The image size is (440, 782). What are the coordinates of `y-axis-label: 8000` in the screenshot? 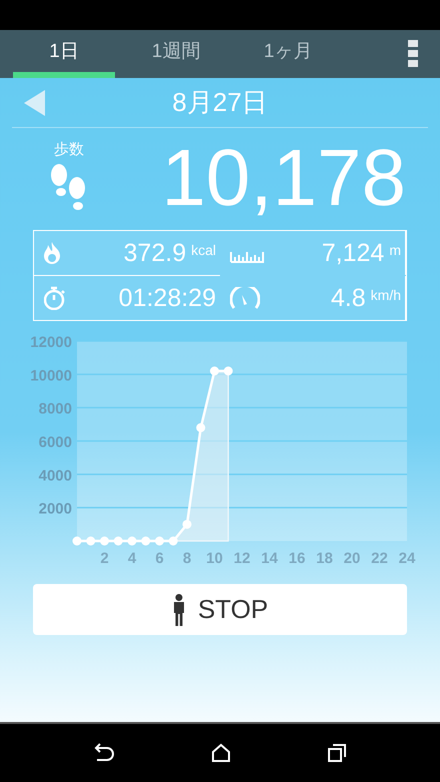 It's located at (55, 409).